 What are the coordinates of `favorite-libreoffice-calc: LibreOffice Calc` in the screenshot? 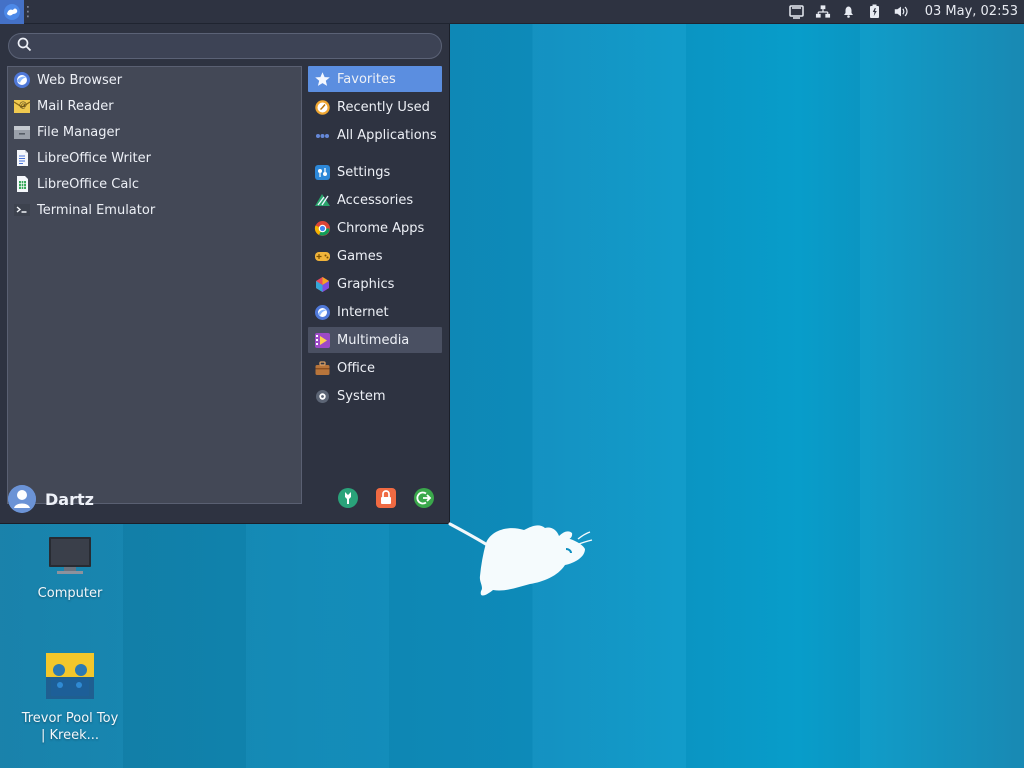 It's located at (154, 184).